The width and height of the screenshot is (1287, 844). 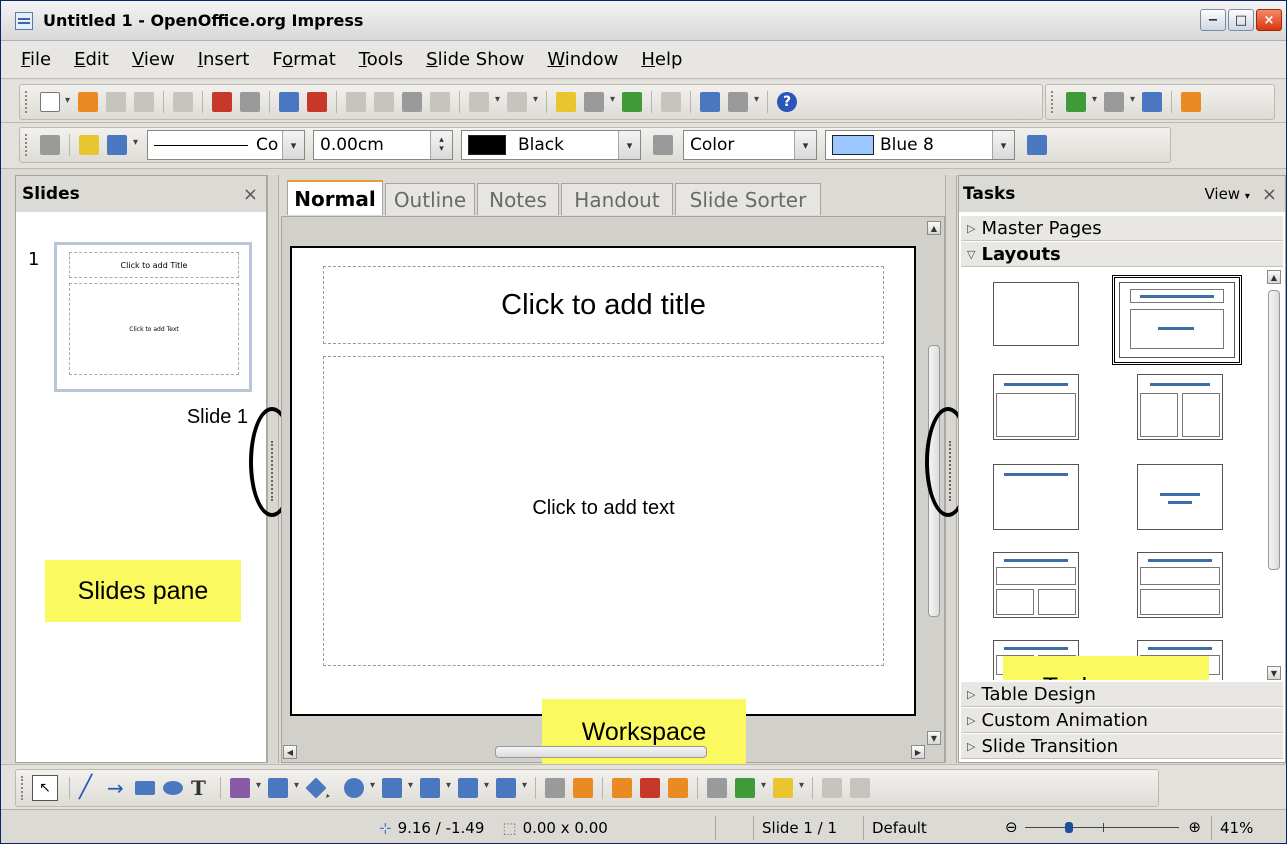 What do you see at coordinates (335, 197) in the screenshot?
I see `tab-normal: Normal` at bounding box center [335, 197].